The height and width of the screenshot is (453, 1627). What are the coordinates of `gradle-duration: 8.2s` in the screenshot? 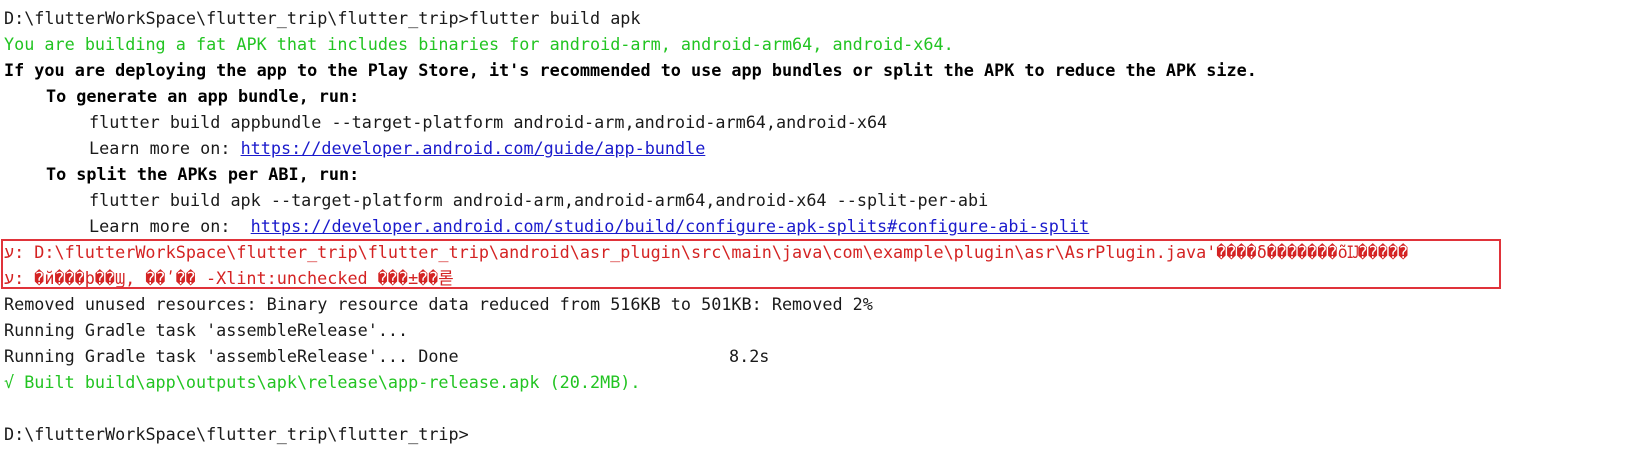 It's located at (749, 356).